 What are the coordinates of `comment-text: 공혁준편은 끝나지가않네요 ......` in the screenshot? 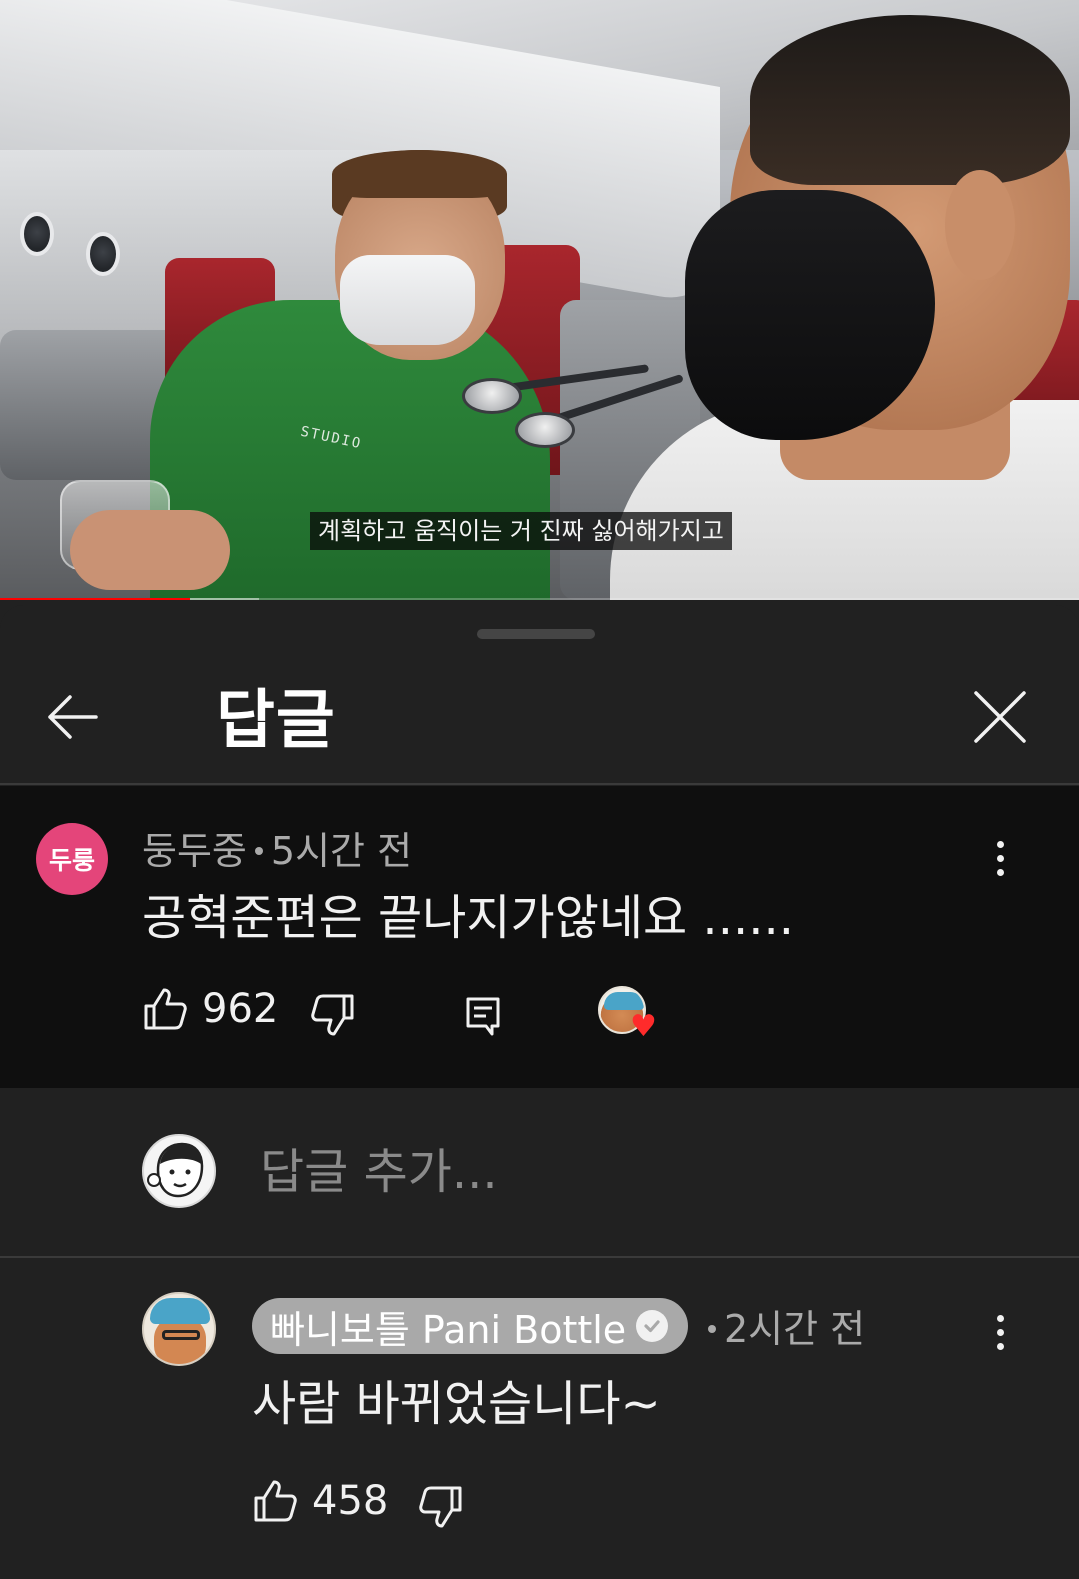 It's located at (468, 918).